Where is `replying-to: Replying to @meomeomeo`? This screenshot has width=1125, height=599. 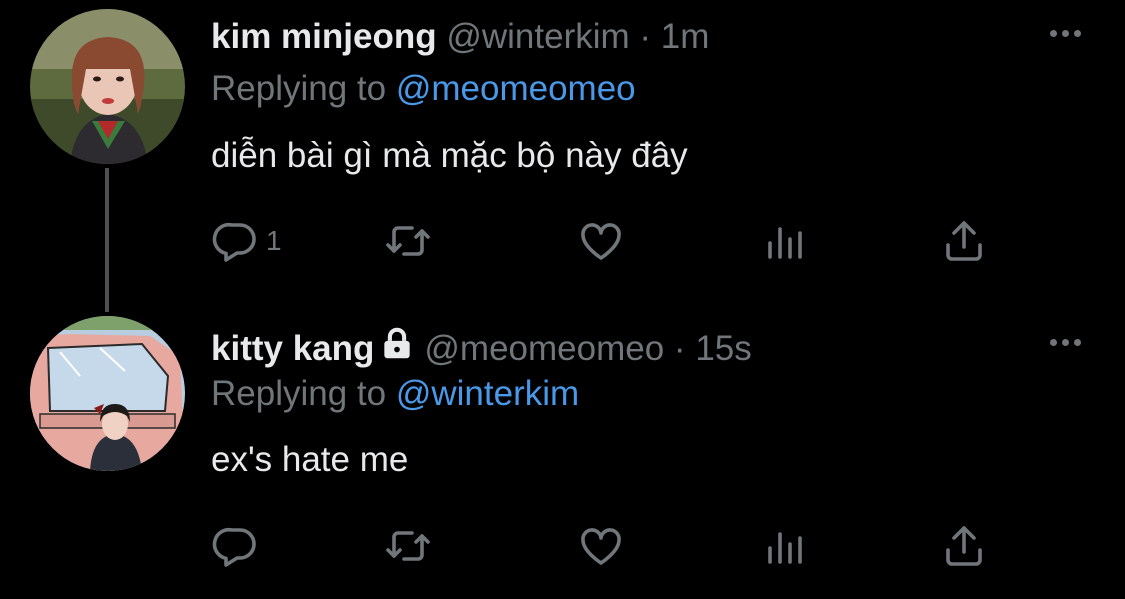 replying-to: Replying to @meomeomeo is located at coordinates (423, 89).